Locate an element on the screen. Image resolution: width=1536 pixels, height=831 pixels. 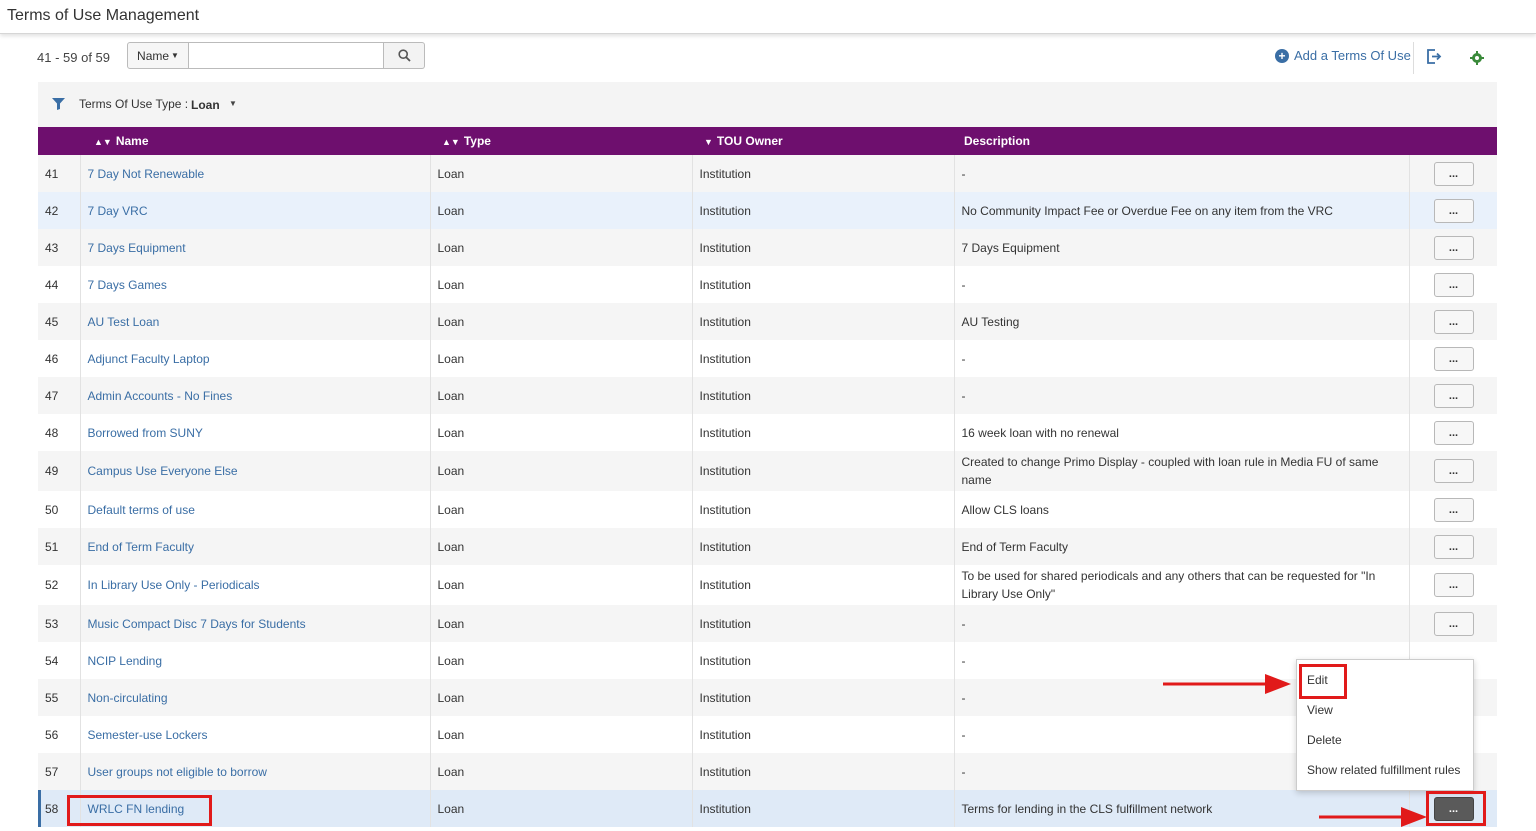
row-name-link: Admin Accounts - No Fines is located at coordinates (160, 396).